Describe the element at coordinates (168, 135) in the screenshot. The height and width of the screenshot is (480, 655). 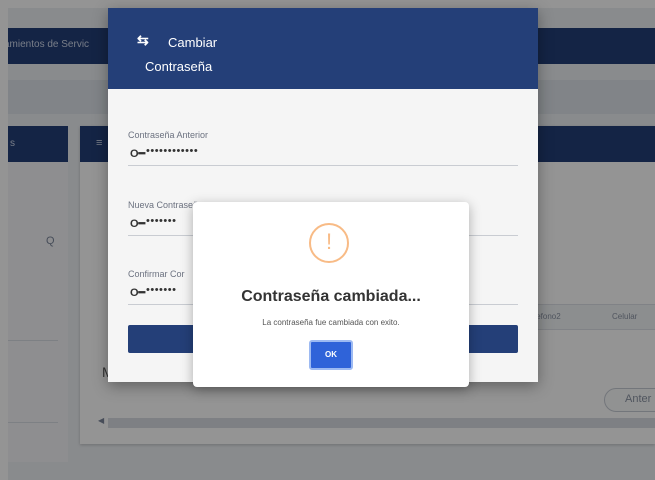
I see `old-password-label: Contraseña Anterior` at that location.